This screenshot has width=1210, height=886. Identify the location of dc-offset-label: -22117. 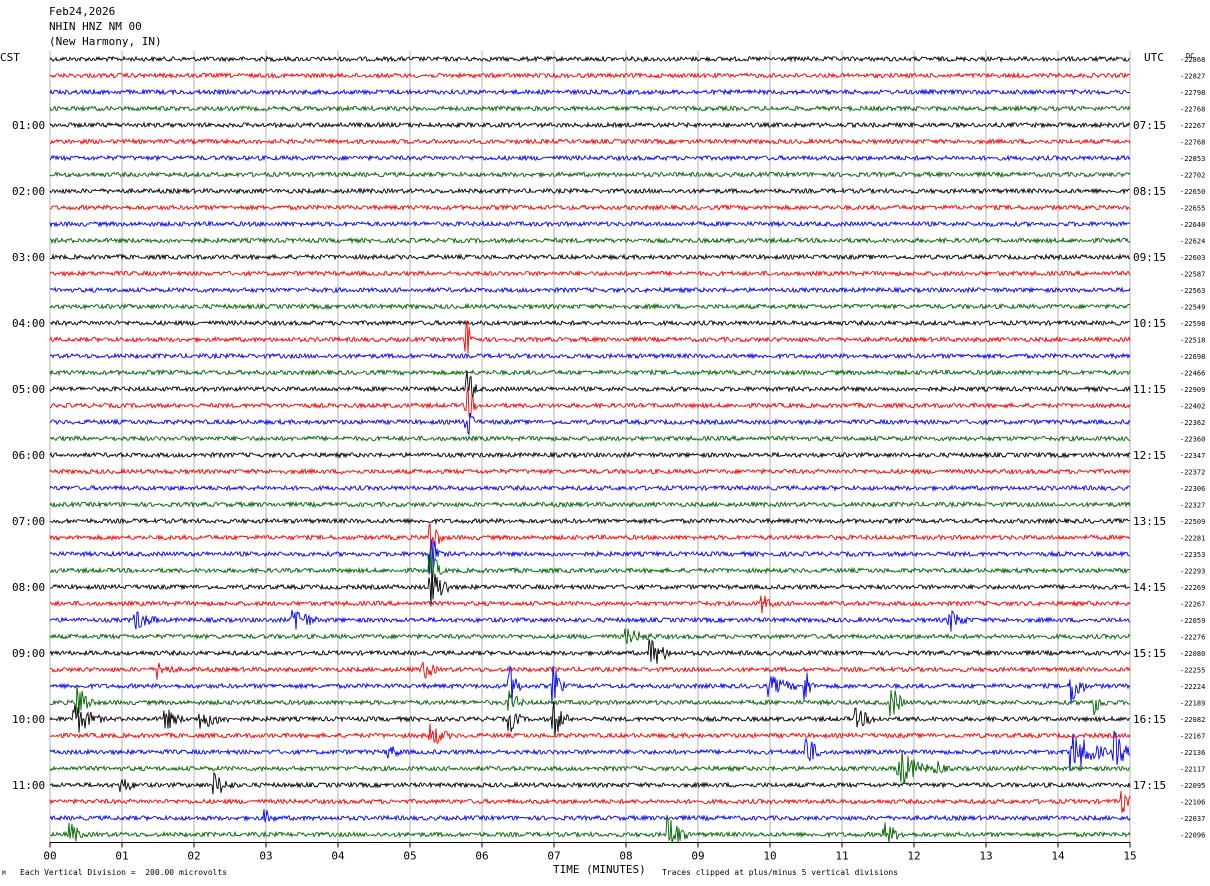
(1192, 770).